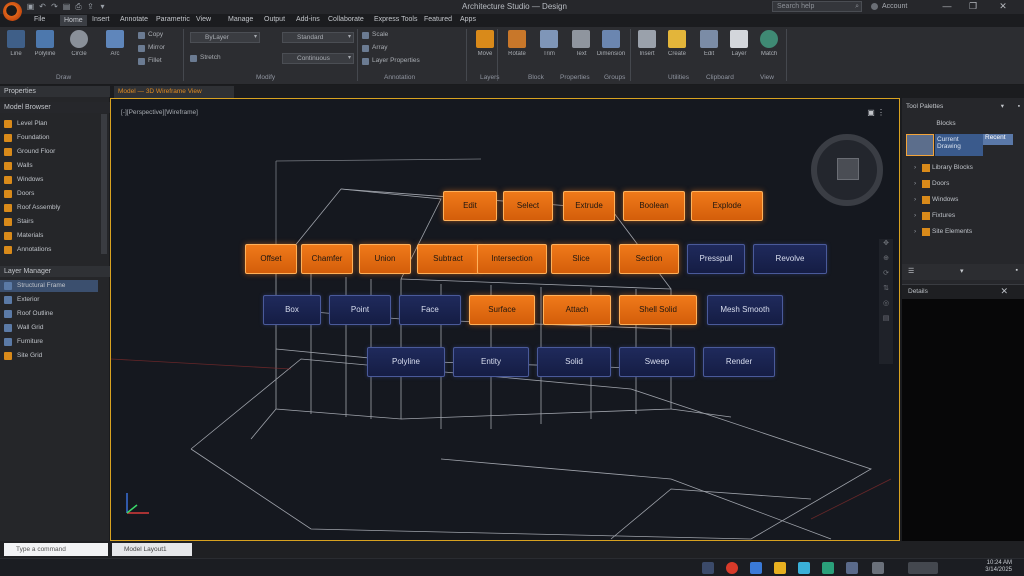 The image size is (1024, 576). What do you see at coordinates (104, 184) in the screenshot?
I see `tree-scrollbar` at bounding box center [104, 184].